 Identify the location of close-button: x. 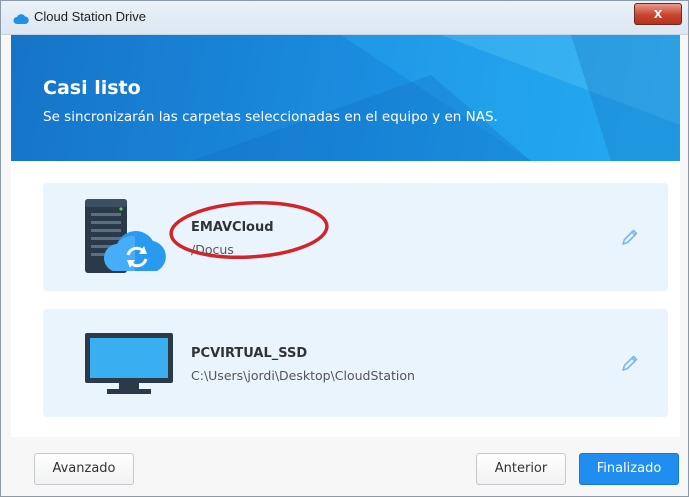
(658, 14).